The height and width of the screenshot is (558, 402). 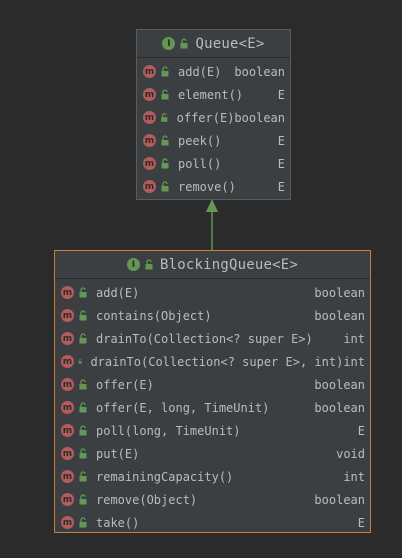 I want to click on queue-title: Queue<E>, so click(x=230, y=43).